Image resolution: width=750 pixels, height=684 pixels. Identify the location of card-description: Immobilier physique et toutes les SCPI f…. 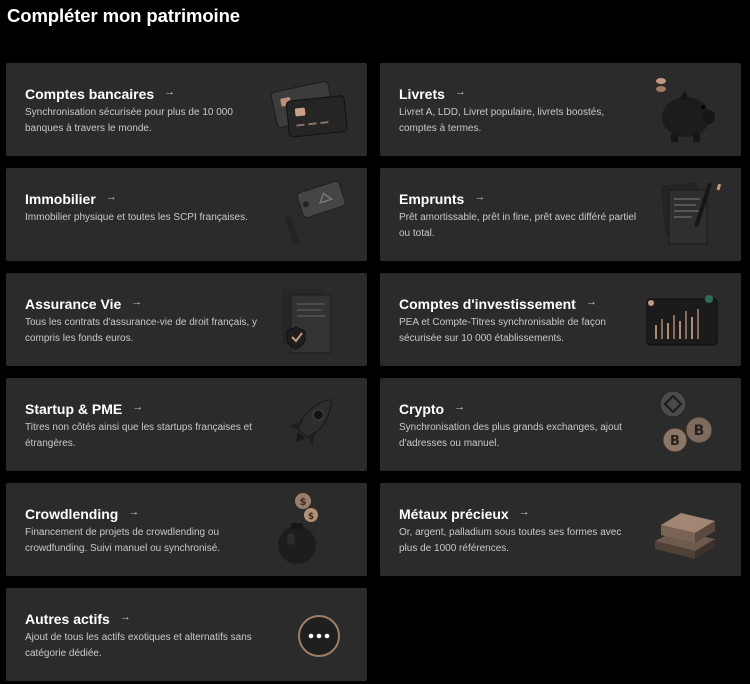
(136, 217).